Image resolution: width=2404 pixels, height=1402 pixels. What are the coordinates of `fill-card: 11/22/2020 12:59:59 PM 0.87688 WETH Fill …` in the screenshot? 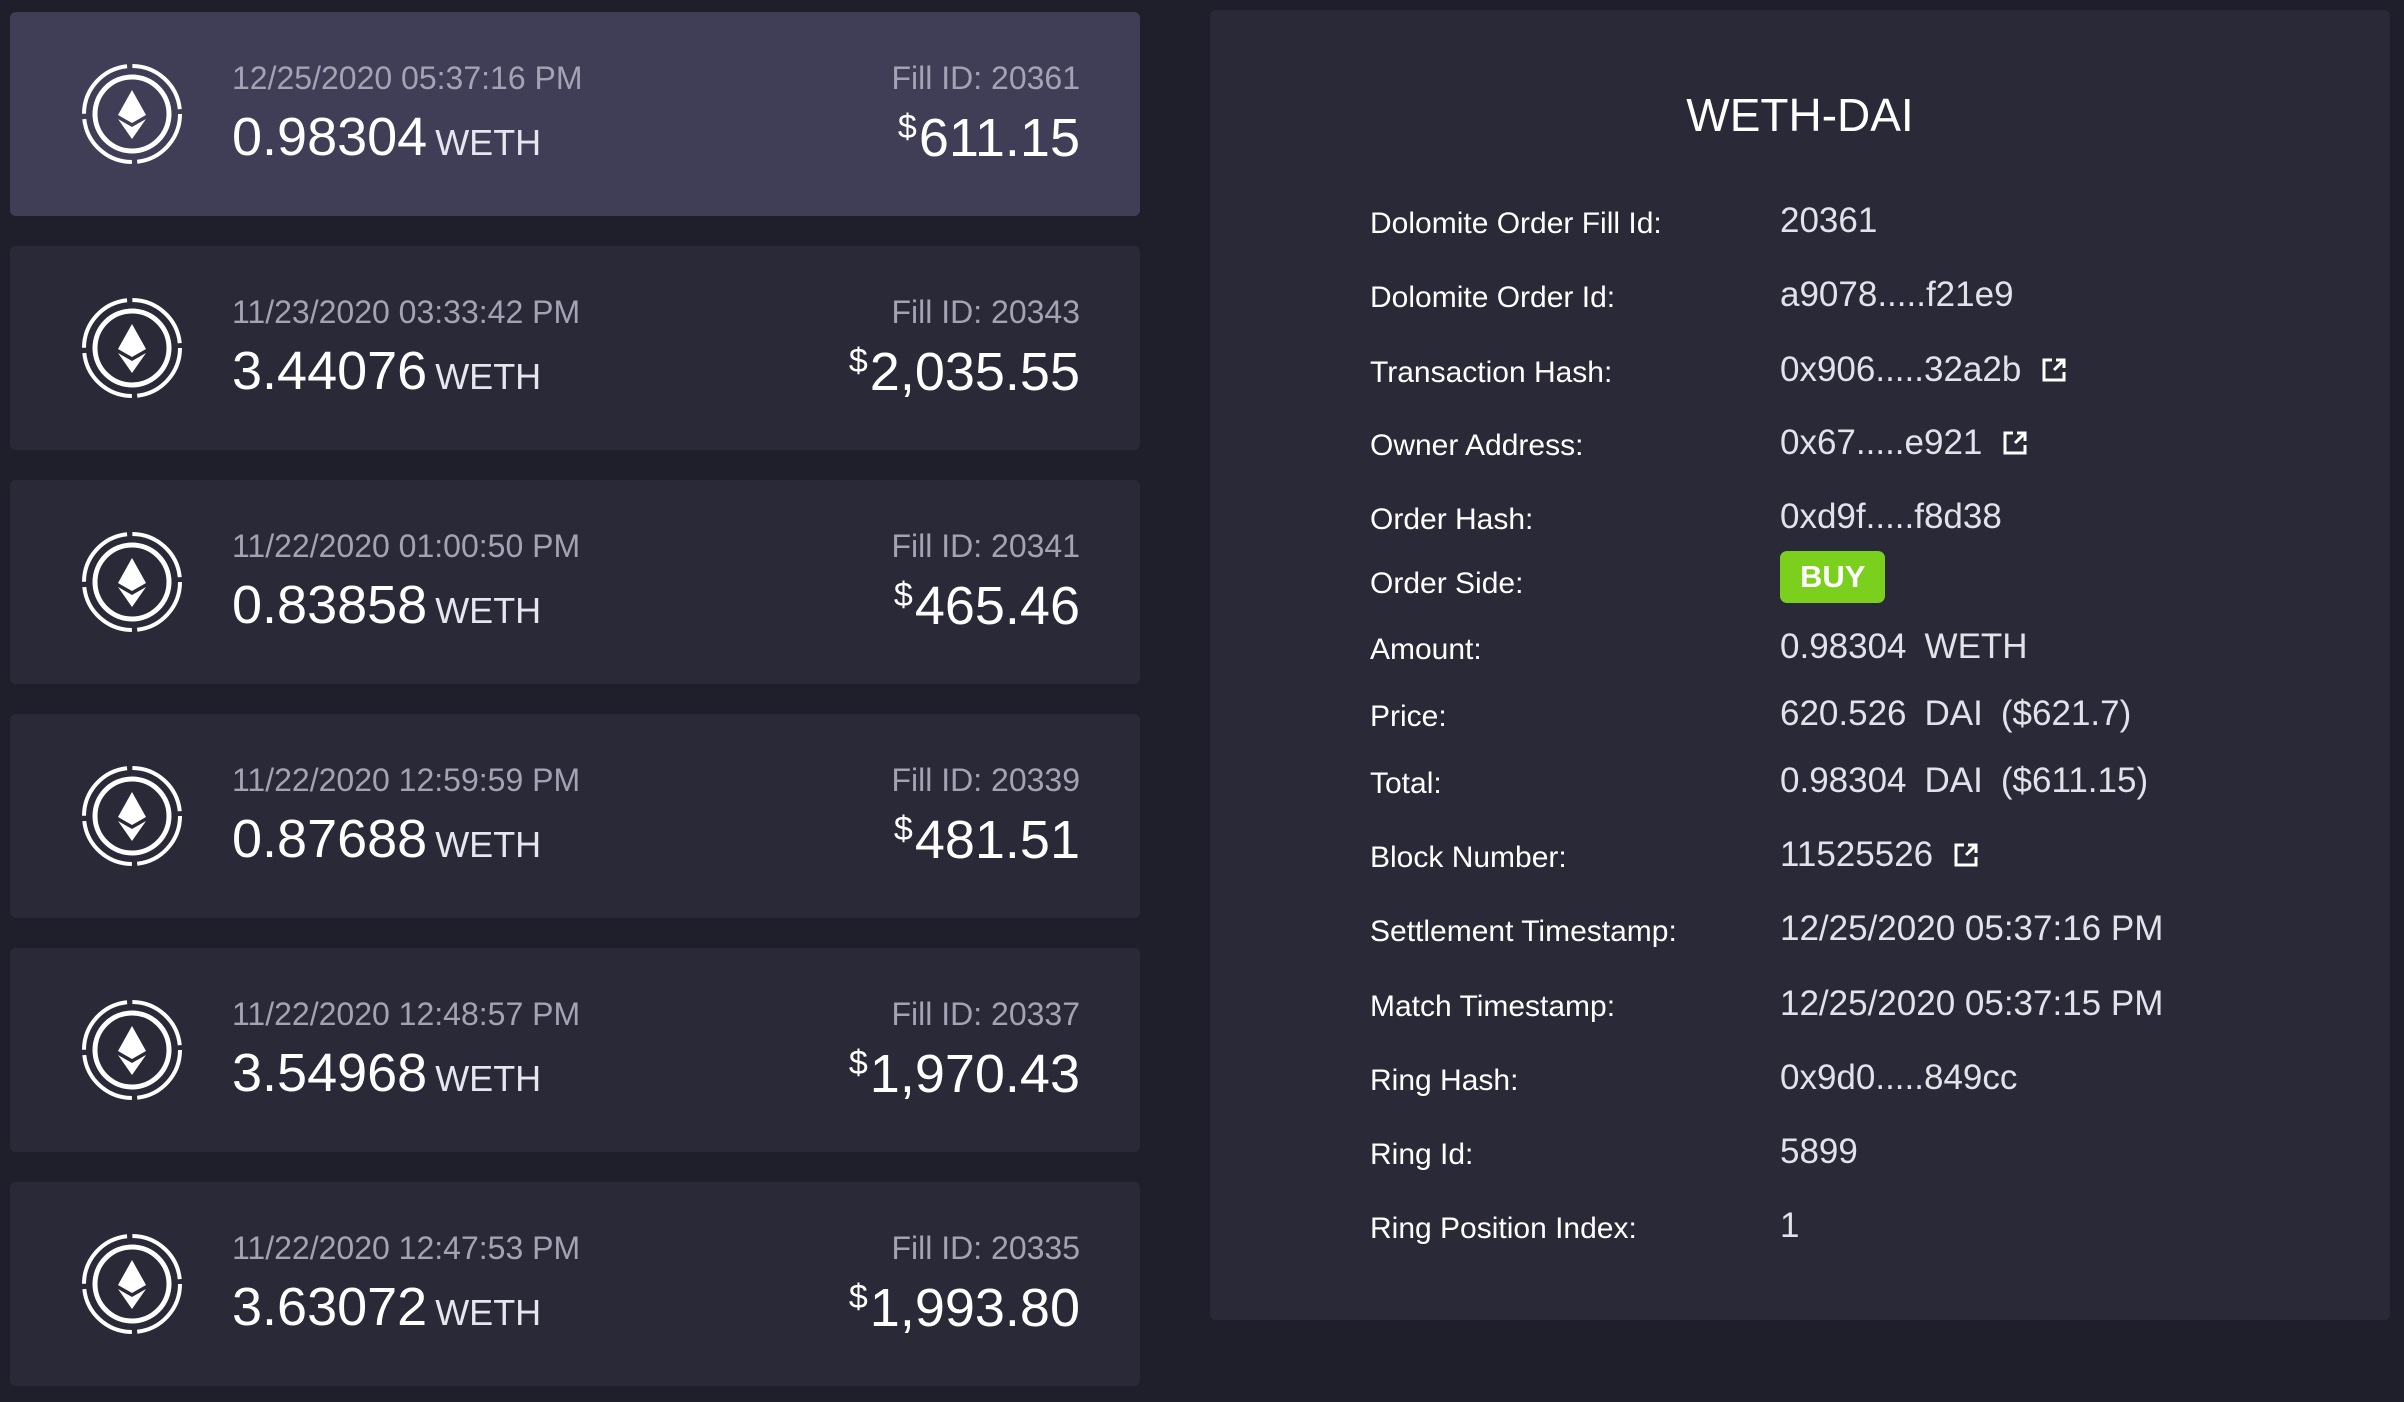 It's located at (575, 816).